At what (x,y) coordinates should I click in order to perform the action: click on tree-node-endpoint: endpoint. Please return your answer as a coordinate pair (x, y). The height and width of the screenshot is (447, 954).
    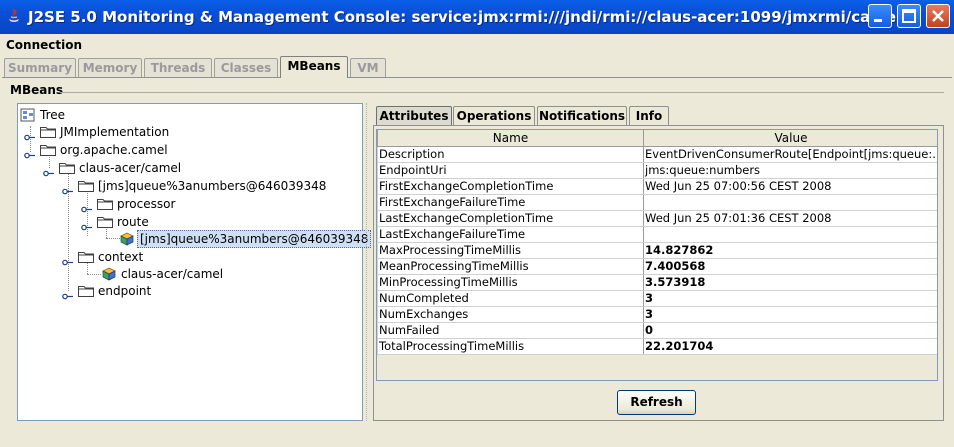
    Looking at the image, I should click on (142, 291).